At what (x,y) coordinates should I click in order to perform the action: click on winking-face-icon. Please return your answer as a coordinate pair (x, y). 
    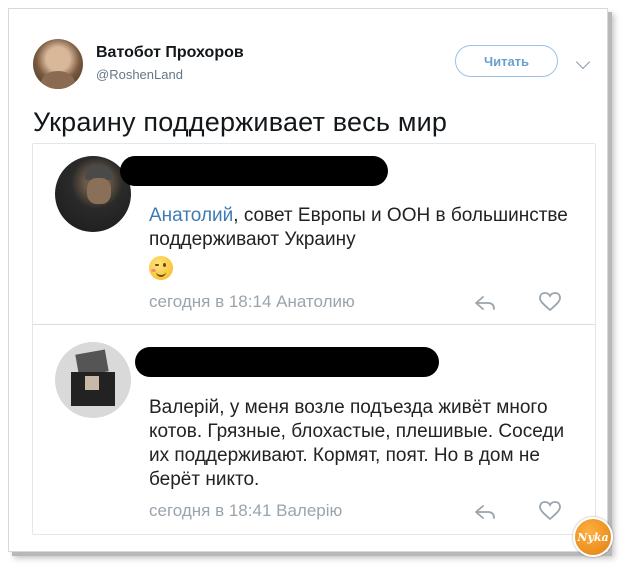
    Looking at the image, I should click on (161, 268).